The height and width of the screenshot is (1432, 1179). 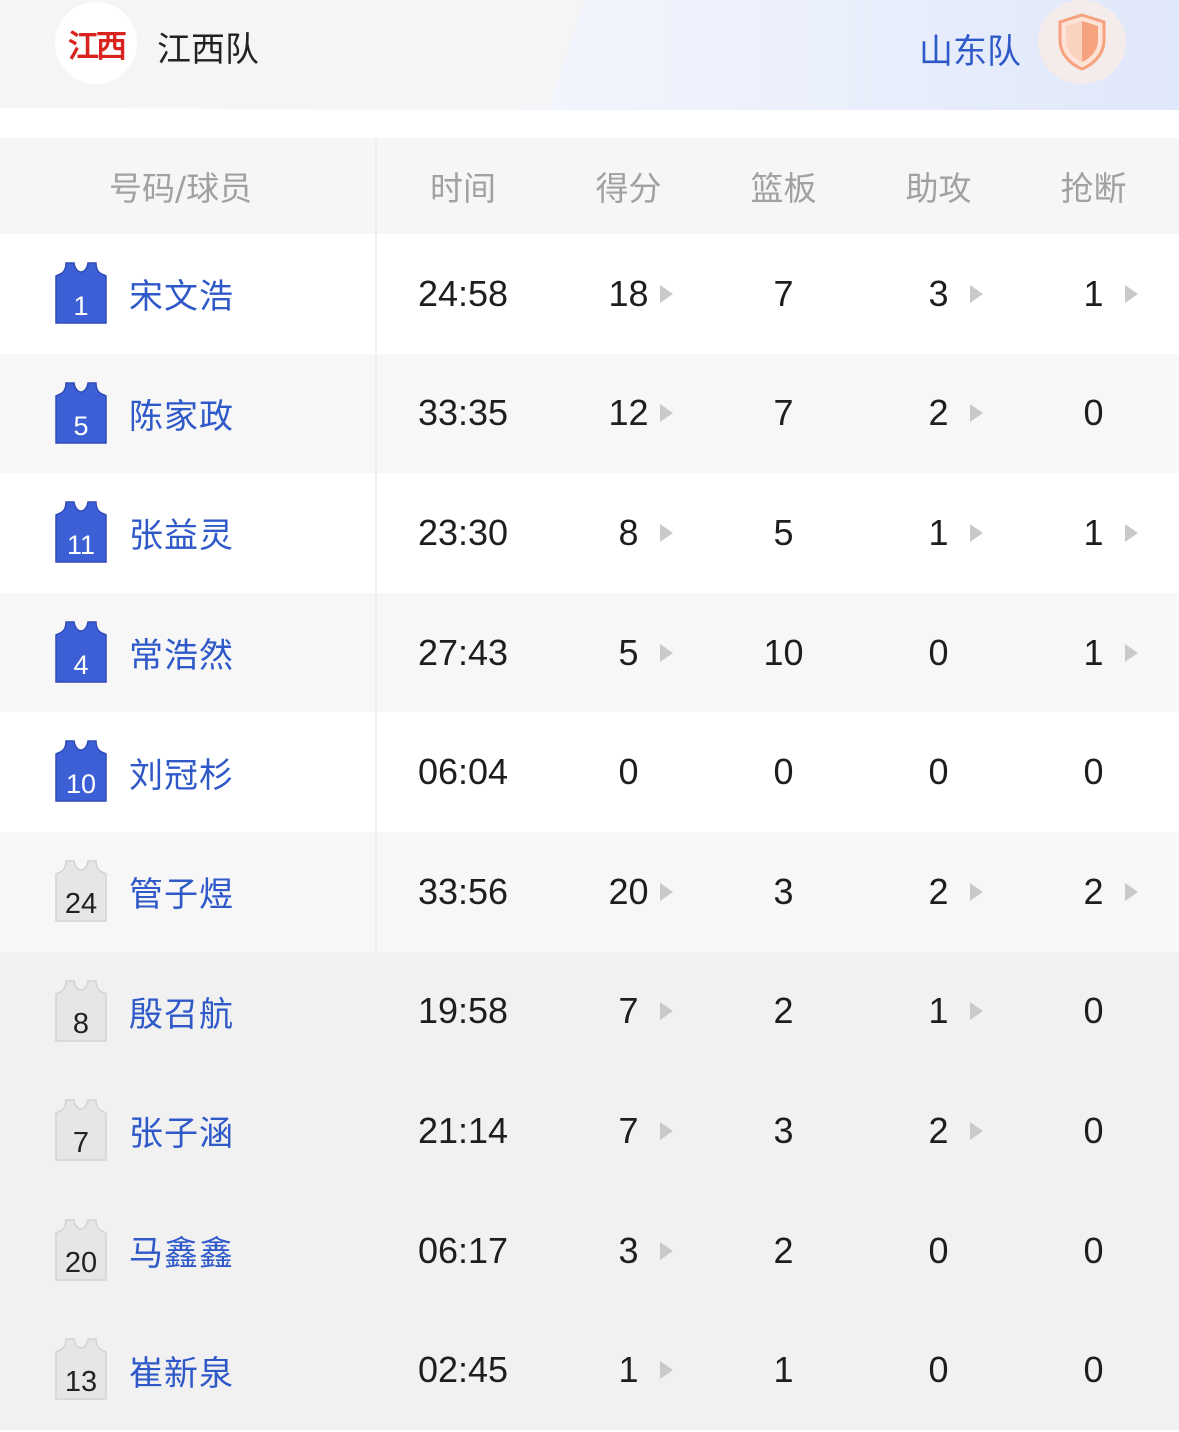 I want to click on player-name-link: 常浩然, so click(x=181, y=653).